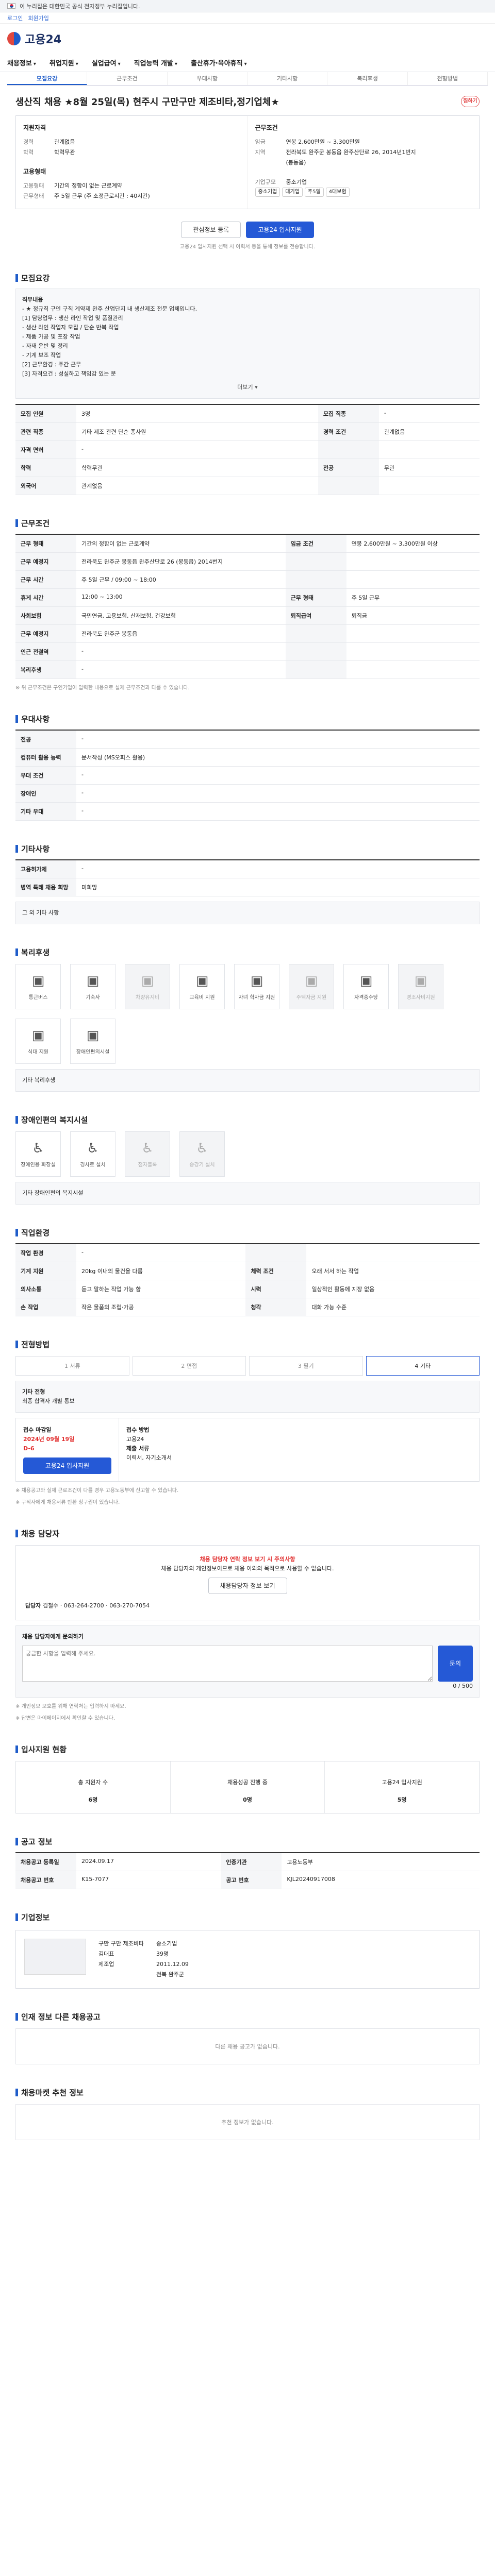  What do you see at coordinates (45, 1271) in the screenshot?
I see `table-header: 기계 지원` at bounding box center [45, 1271].